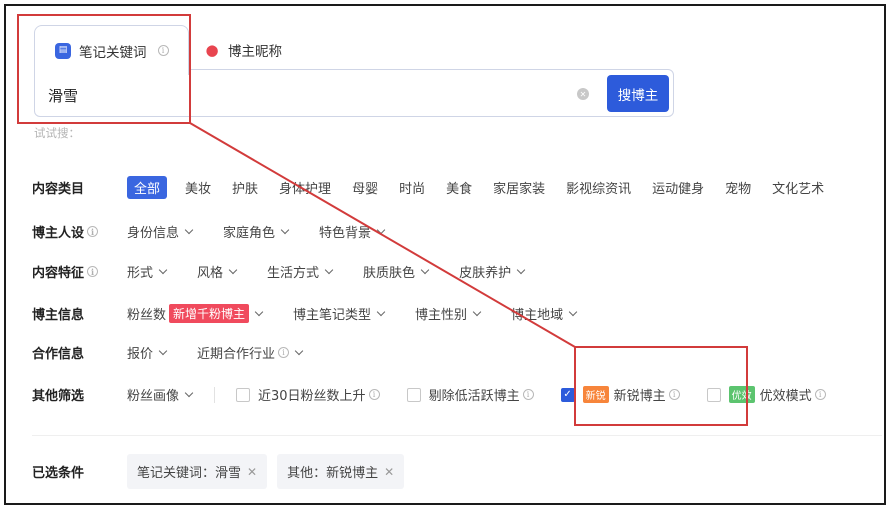 The height and width of the screenshot is (510, 892). Describe the element at coordinates (365, 187) in the screenshot. I see `category-option: 母婴` at that location.